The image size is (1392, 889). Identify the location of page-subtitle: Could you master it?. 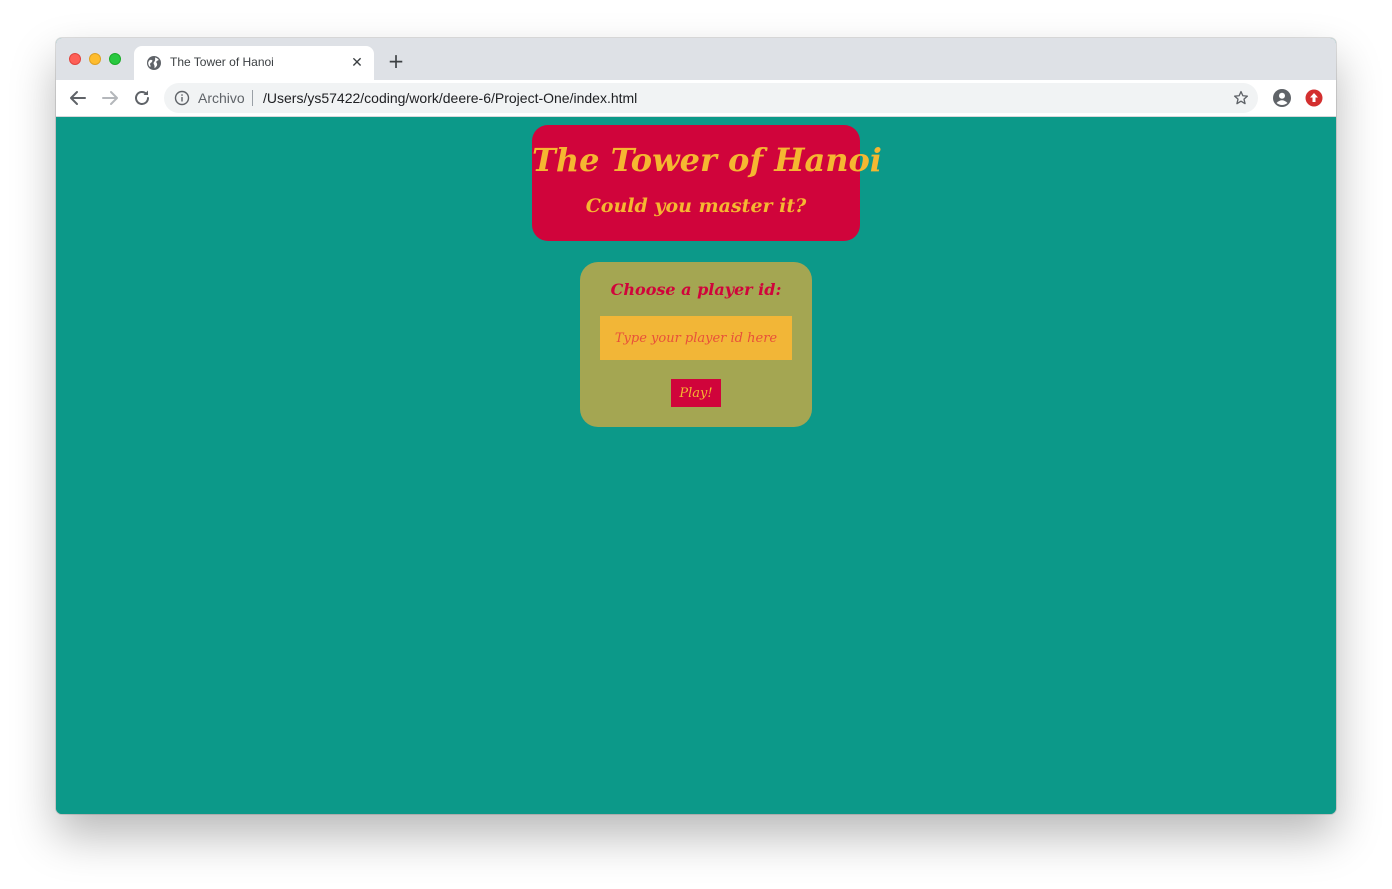
(696, 206).